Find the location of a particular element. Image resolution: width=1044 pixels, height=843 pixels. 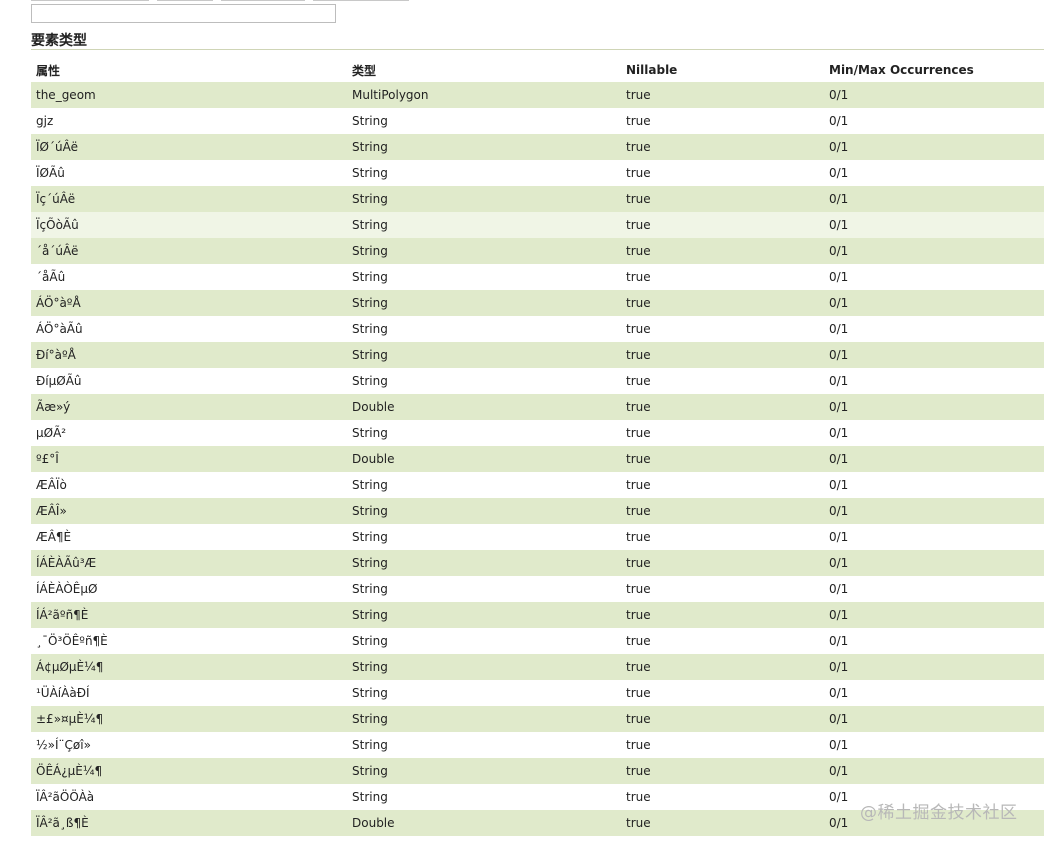

table-row: µØÃ² String true 0/1 is located at coordinates (537, 433).